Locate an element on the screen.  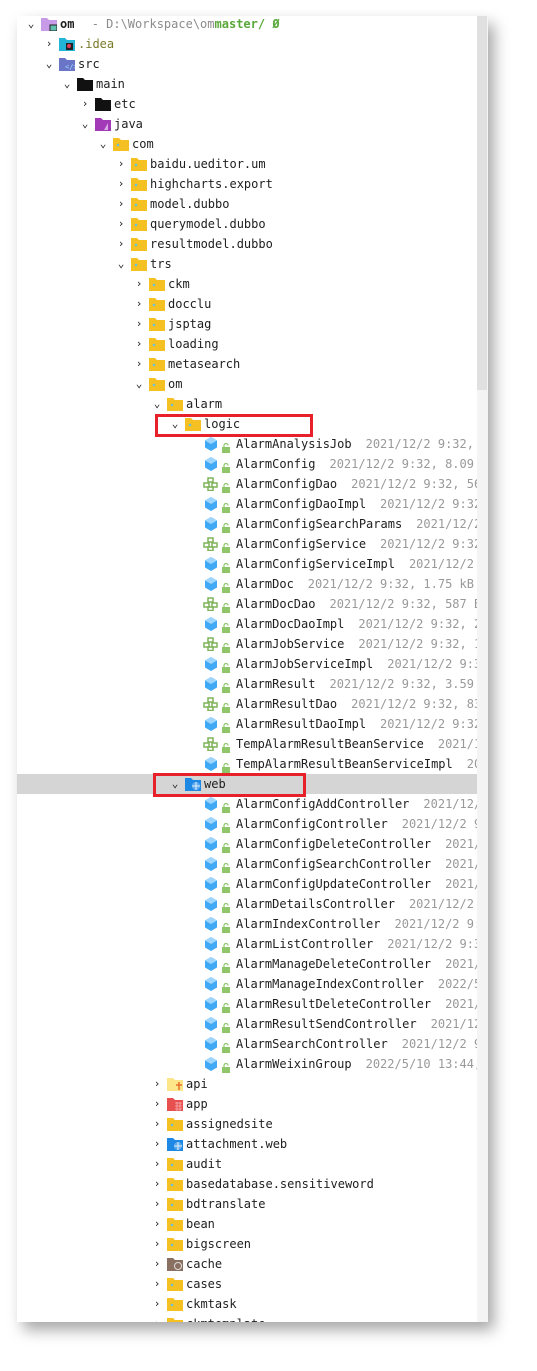
tree-folder-item: › metasearch is located at coordinates (247, 364).